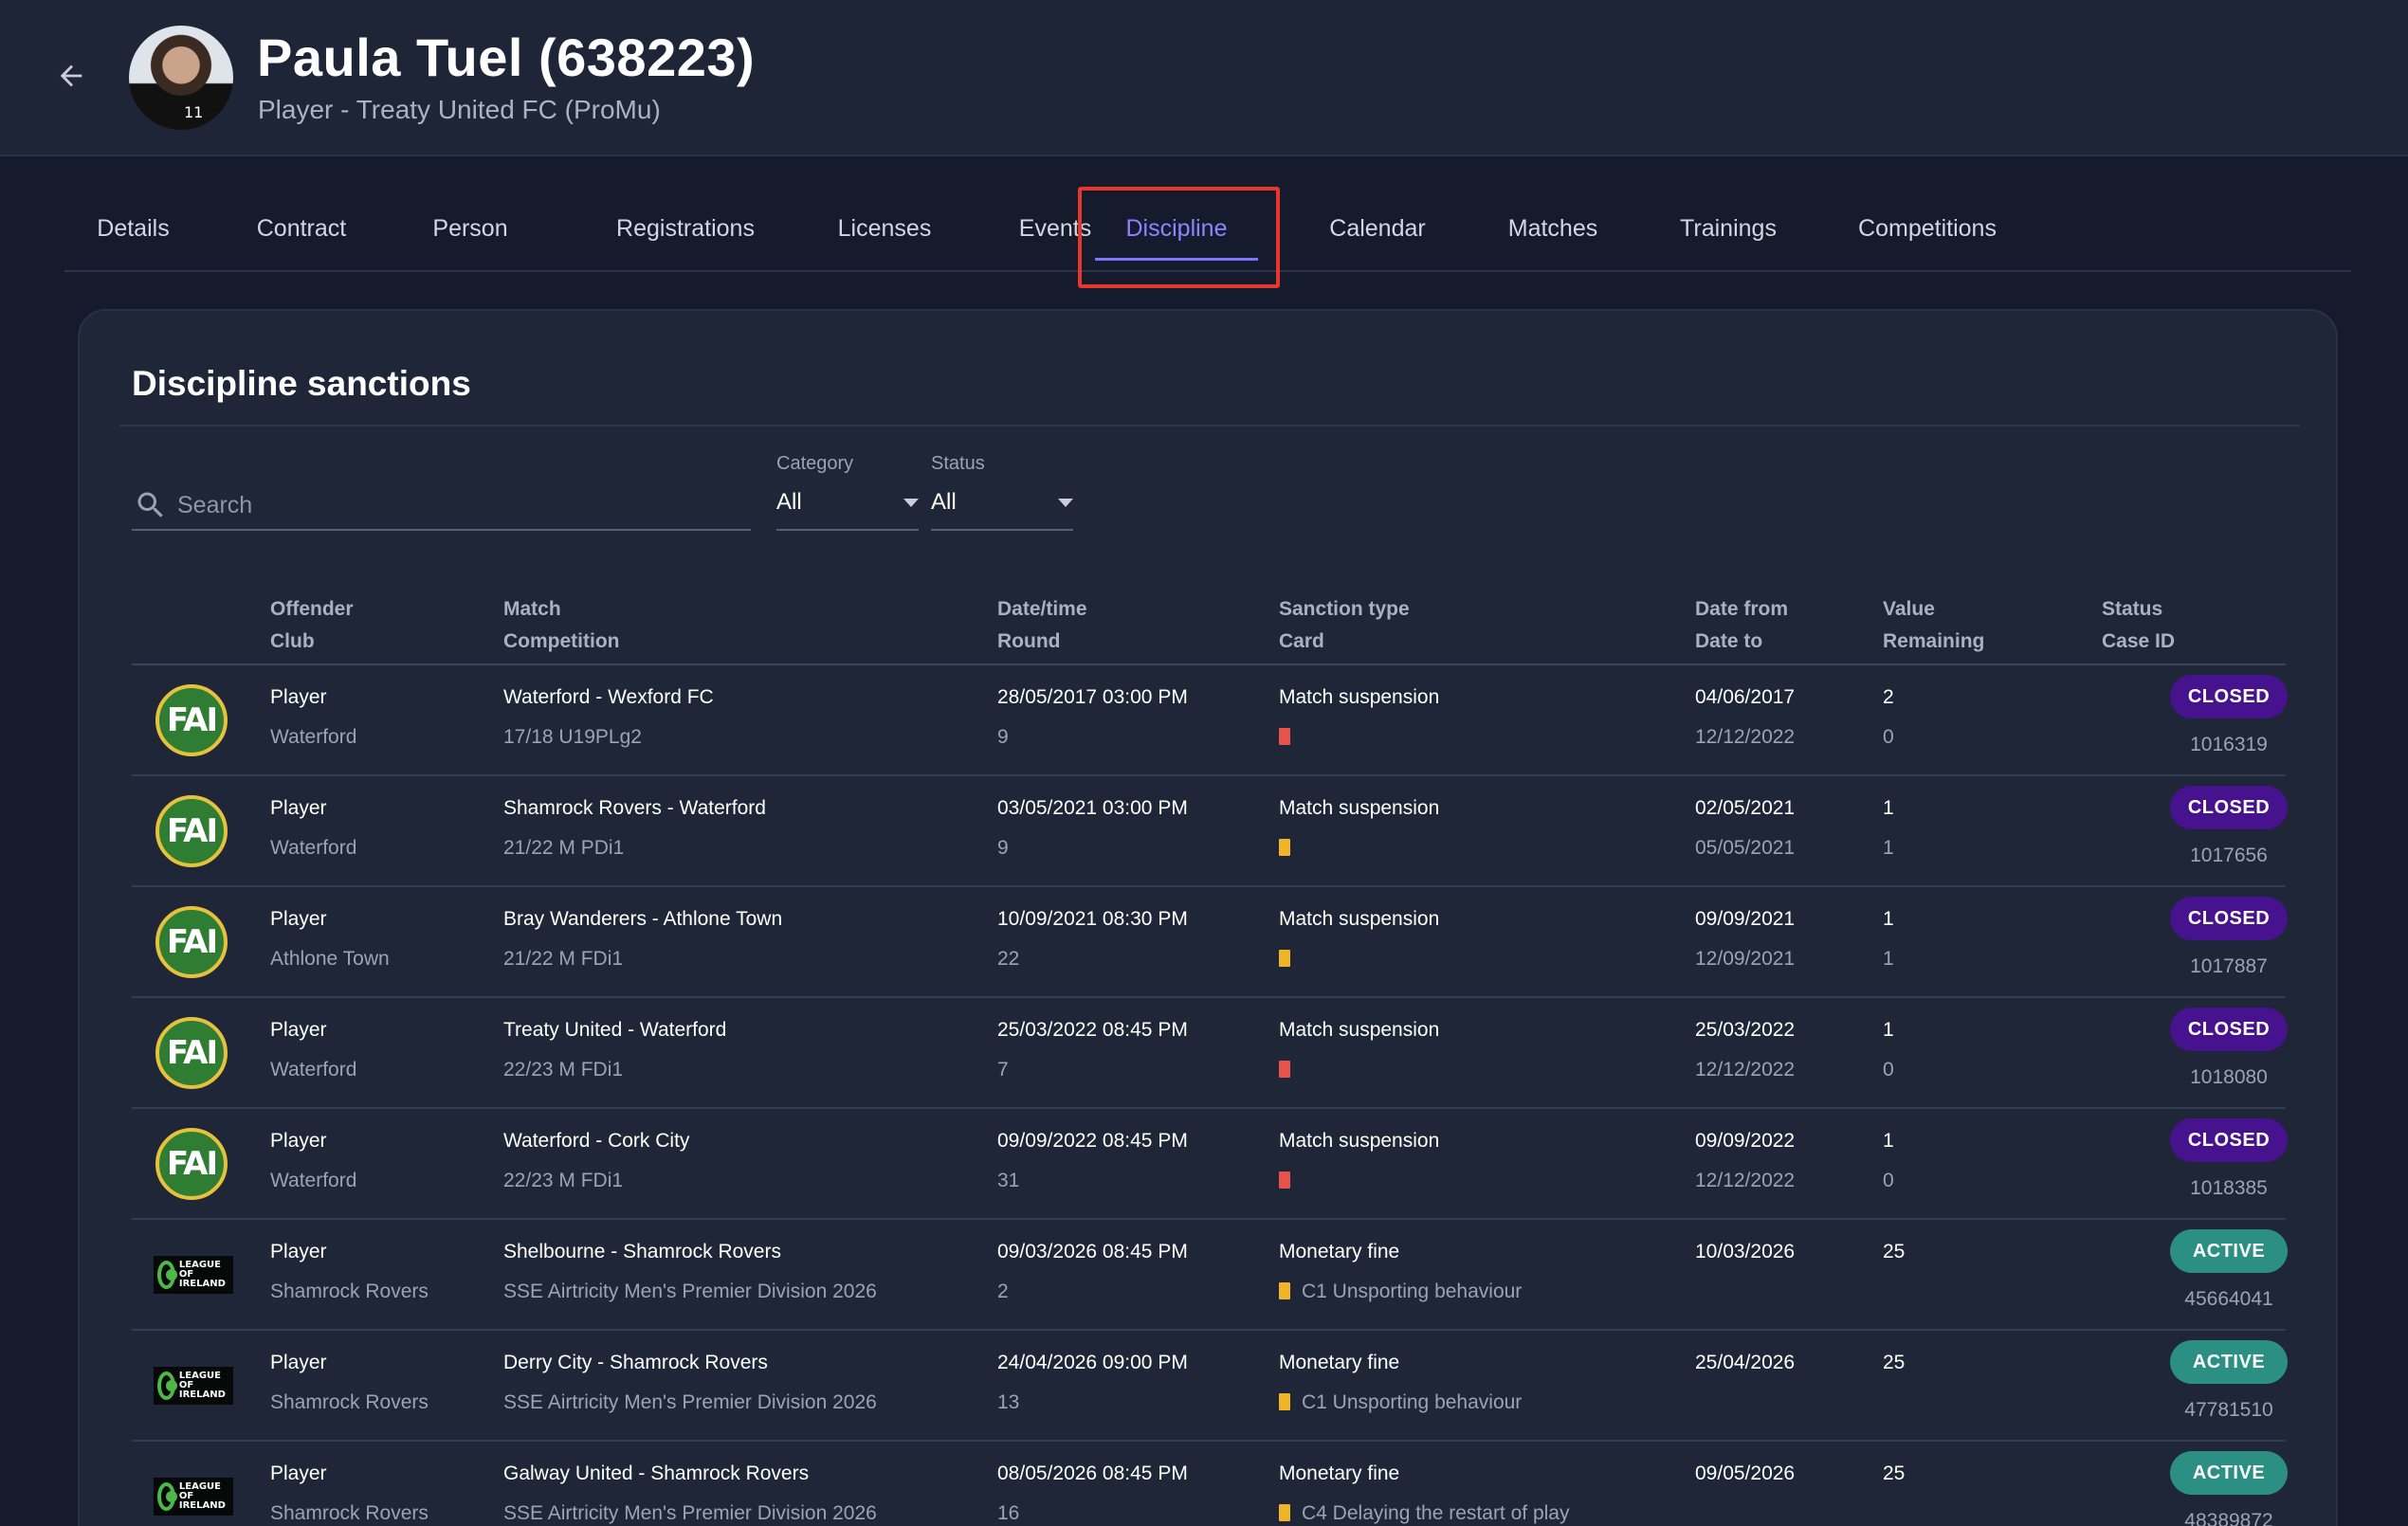 Image resolution: width=2408 pixels, height=1526 pixels. What do you see at coordinates (561, 625) in the screenshot?
I see `column-header-match: Match Competition` at bounding box center [561, 625].